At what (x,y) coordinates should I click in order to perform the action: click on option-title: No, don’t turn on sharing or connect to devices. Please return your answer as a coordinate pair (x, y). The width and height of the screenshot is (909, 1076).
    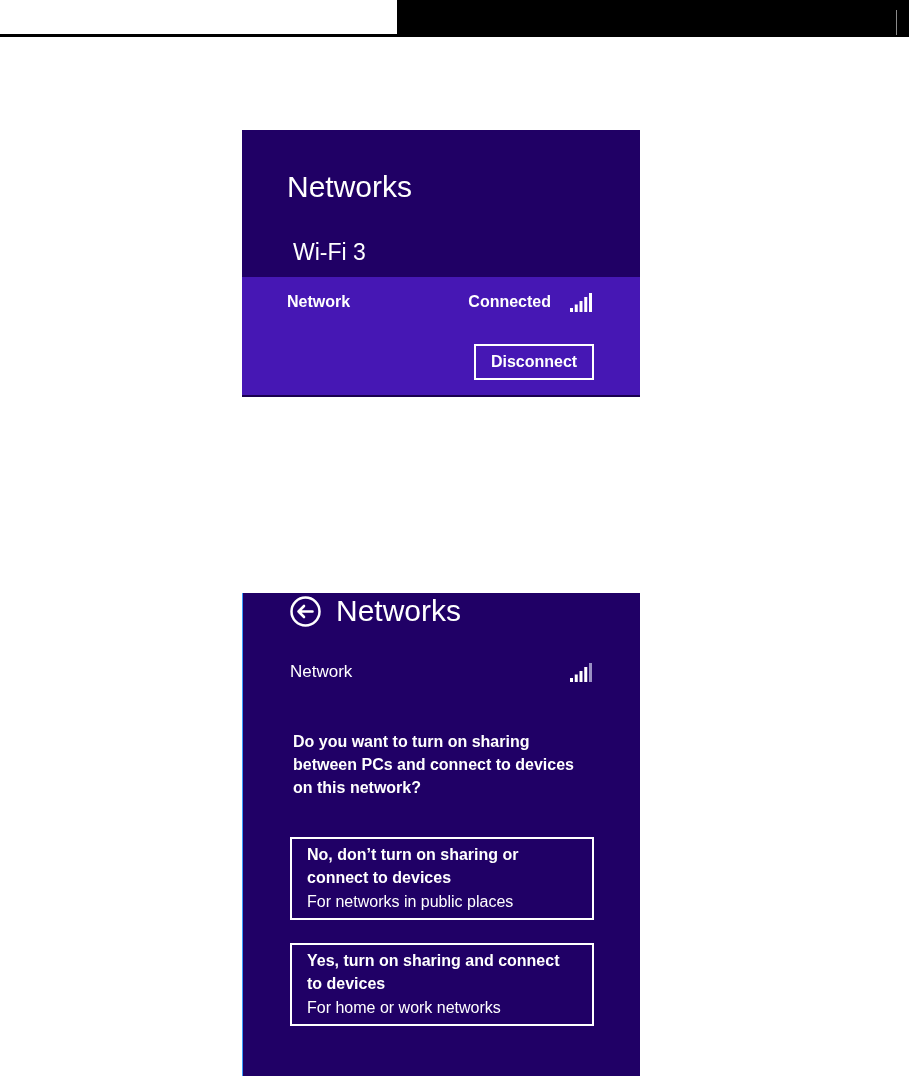
    Looking at the image, I should click on (413, 866).